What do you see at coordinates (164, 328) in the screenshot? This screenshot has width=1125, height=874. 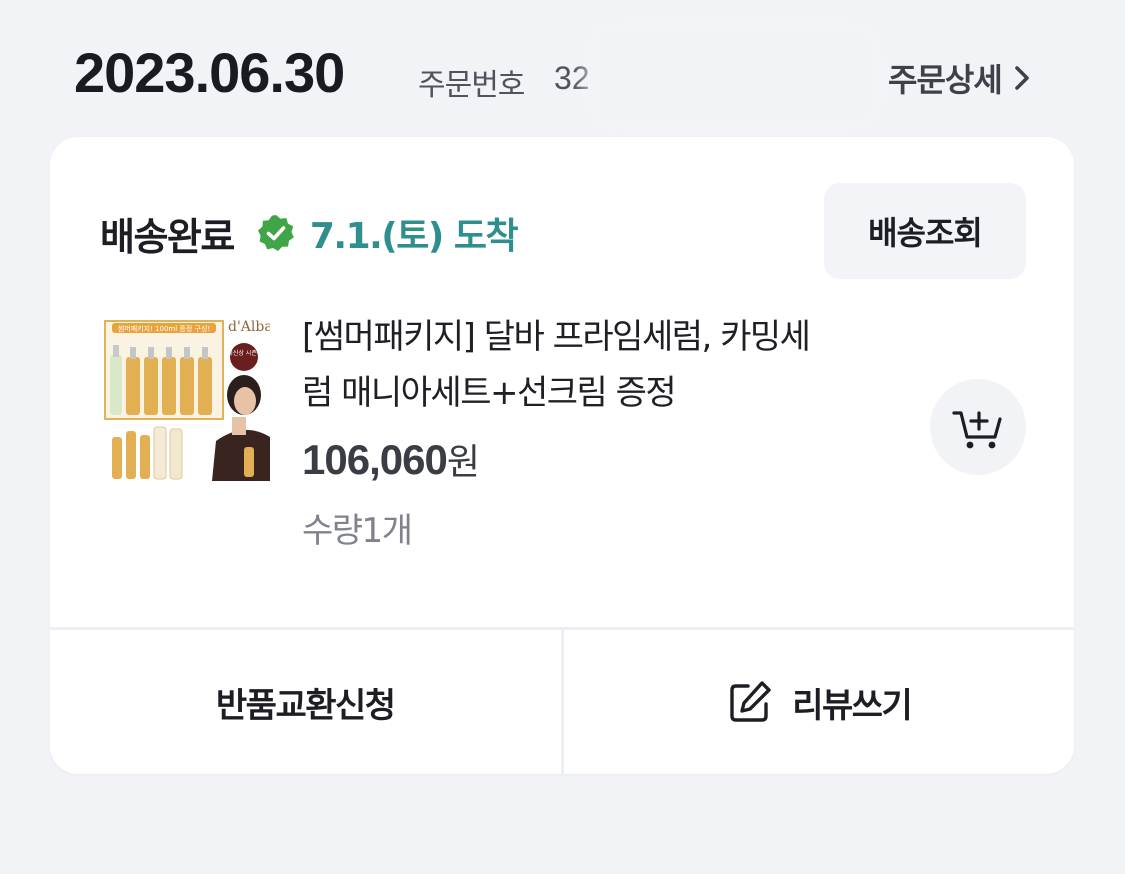 I see `thumbnail-banner: 썸머패키지! 100ml 증정 구성!` at bounding box center [164, 328].